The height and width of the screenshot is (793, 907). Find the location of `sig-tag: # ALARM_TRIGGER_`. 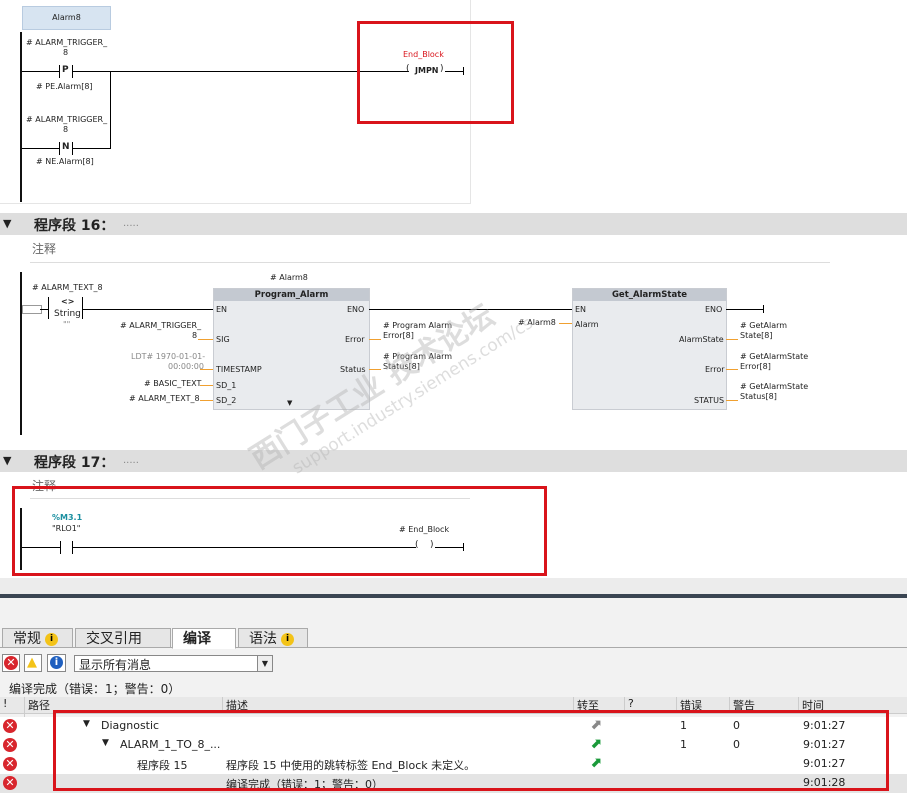

sig-tag: # ALARM_TRIGGER_ is located at coordinates (161, 325).